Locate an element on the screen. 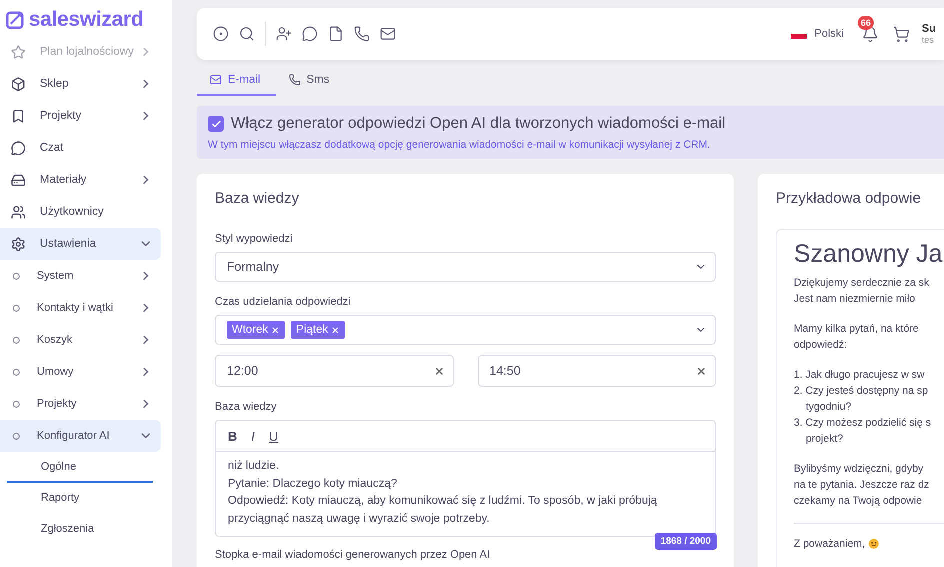 This screenshot has height=567, width=944. email-text: czekamy na Twoją odpowie is located at coordinates (859, 501).